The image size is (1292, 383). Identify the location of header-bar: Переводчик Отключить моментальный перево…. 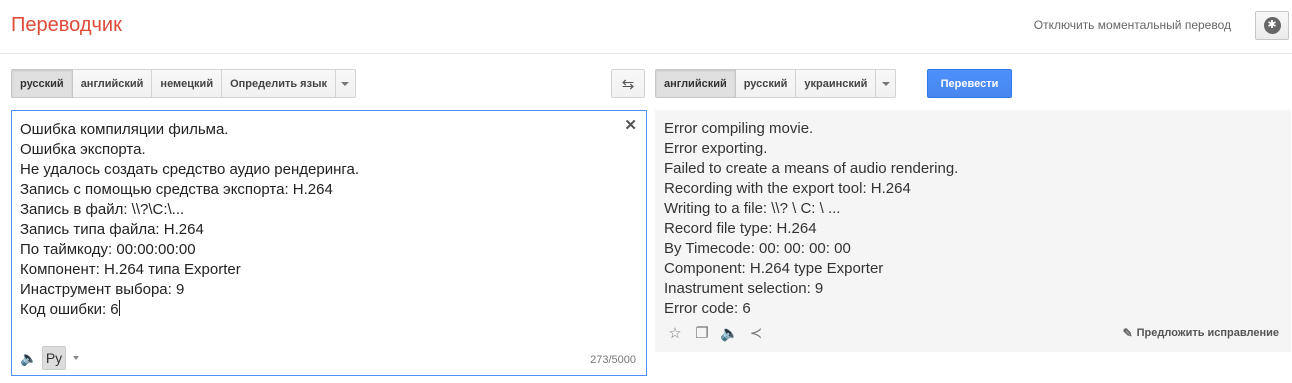
(646, 27).